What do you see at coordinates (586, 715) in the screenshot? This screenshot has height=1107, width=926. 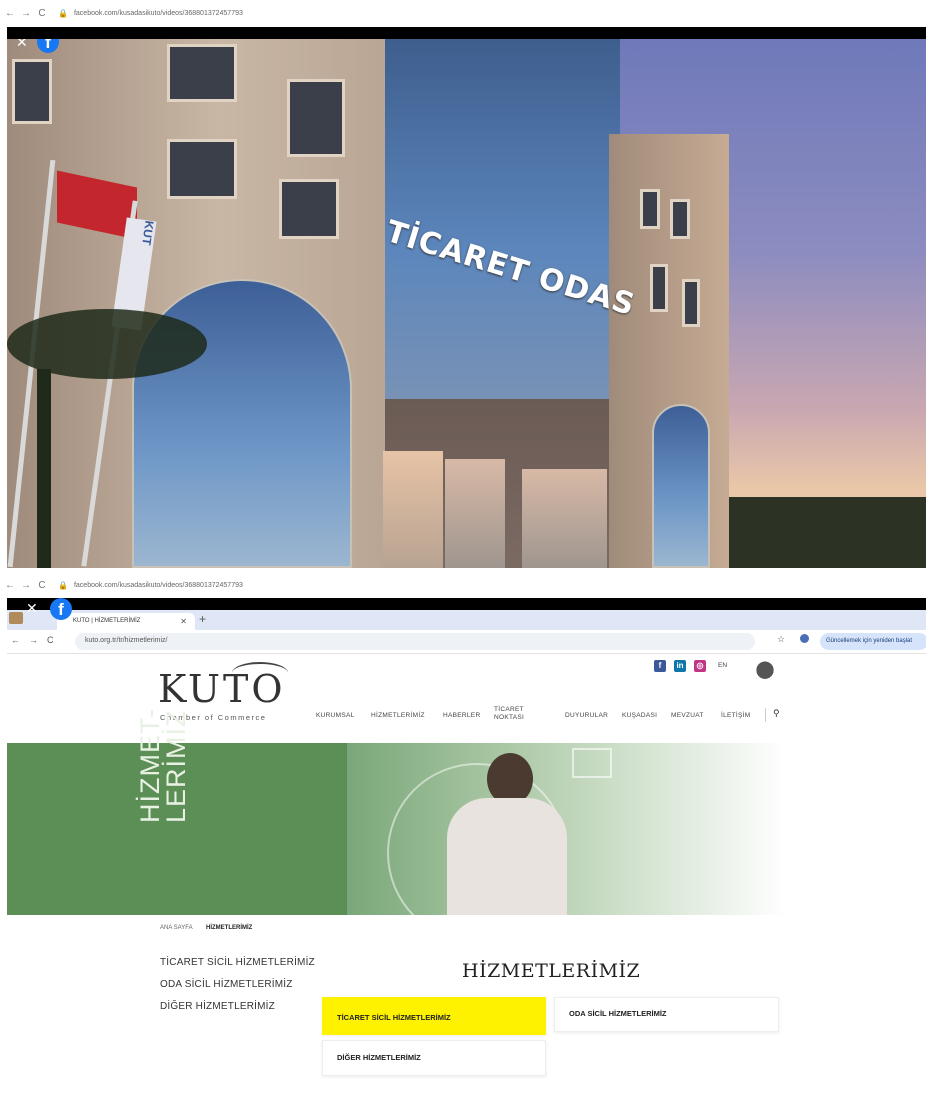 I see `menu-duyurular: DUYURULAR` at bounding box center [586, 715].